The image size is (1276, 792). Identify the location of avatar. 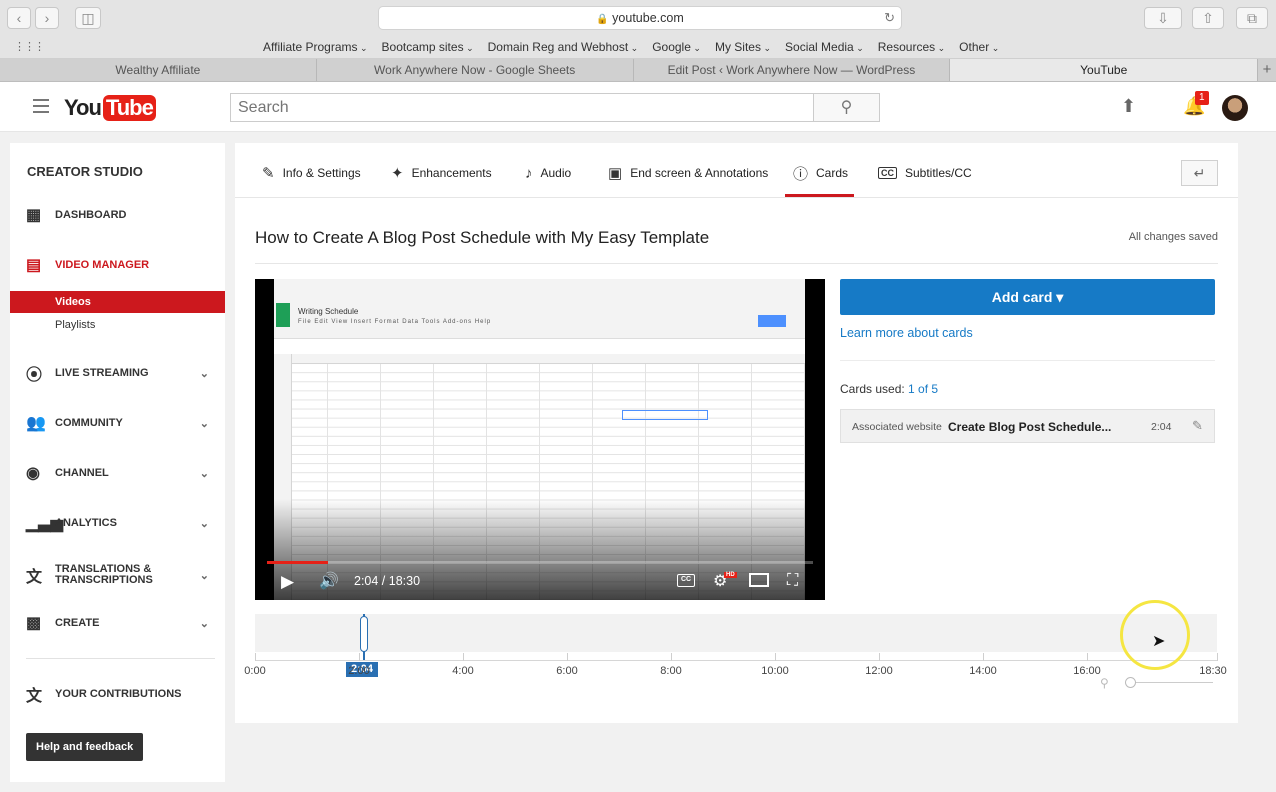
(1235, 108).